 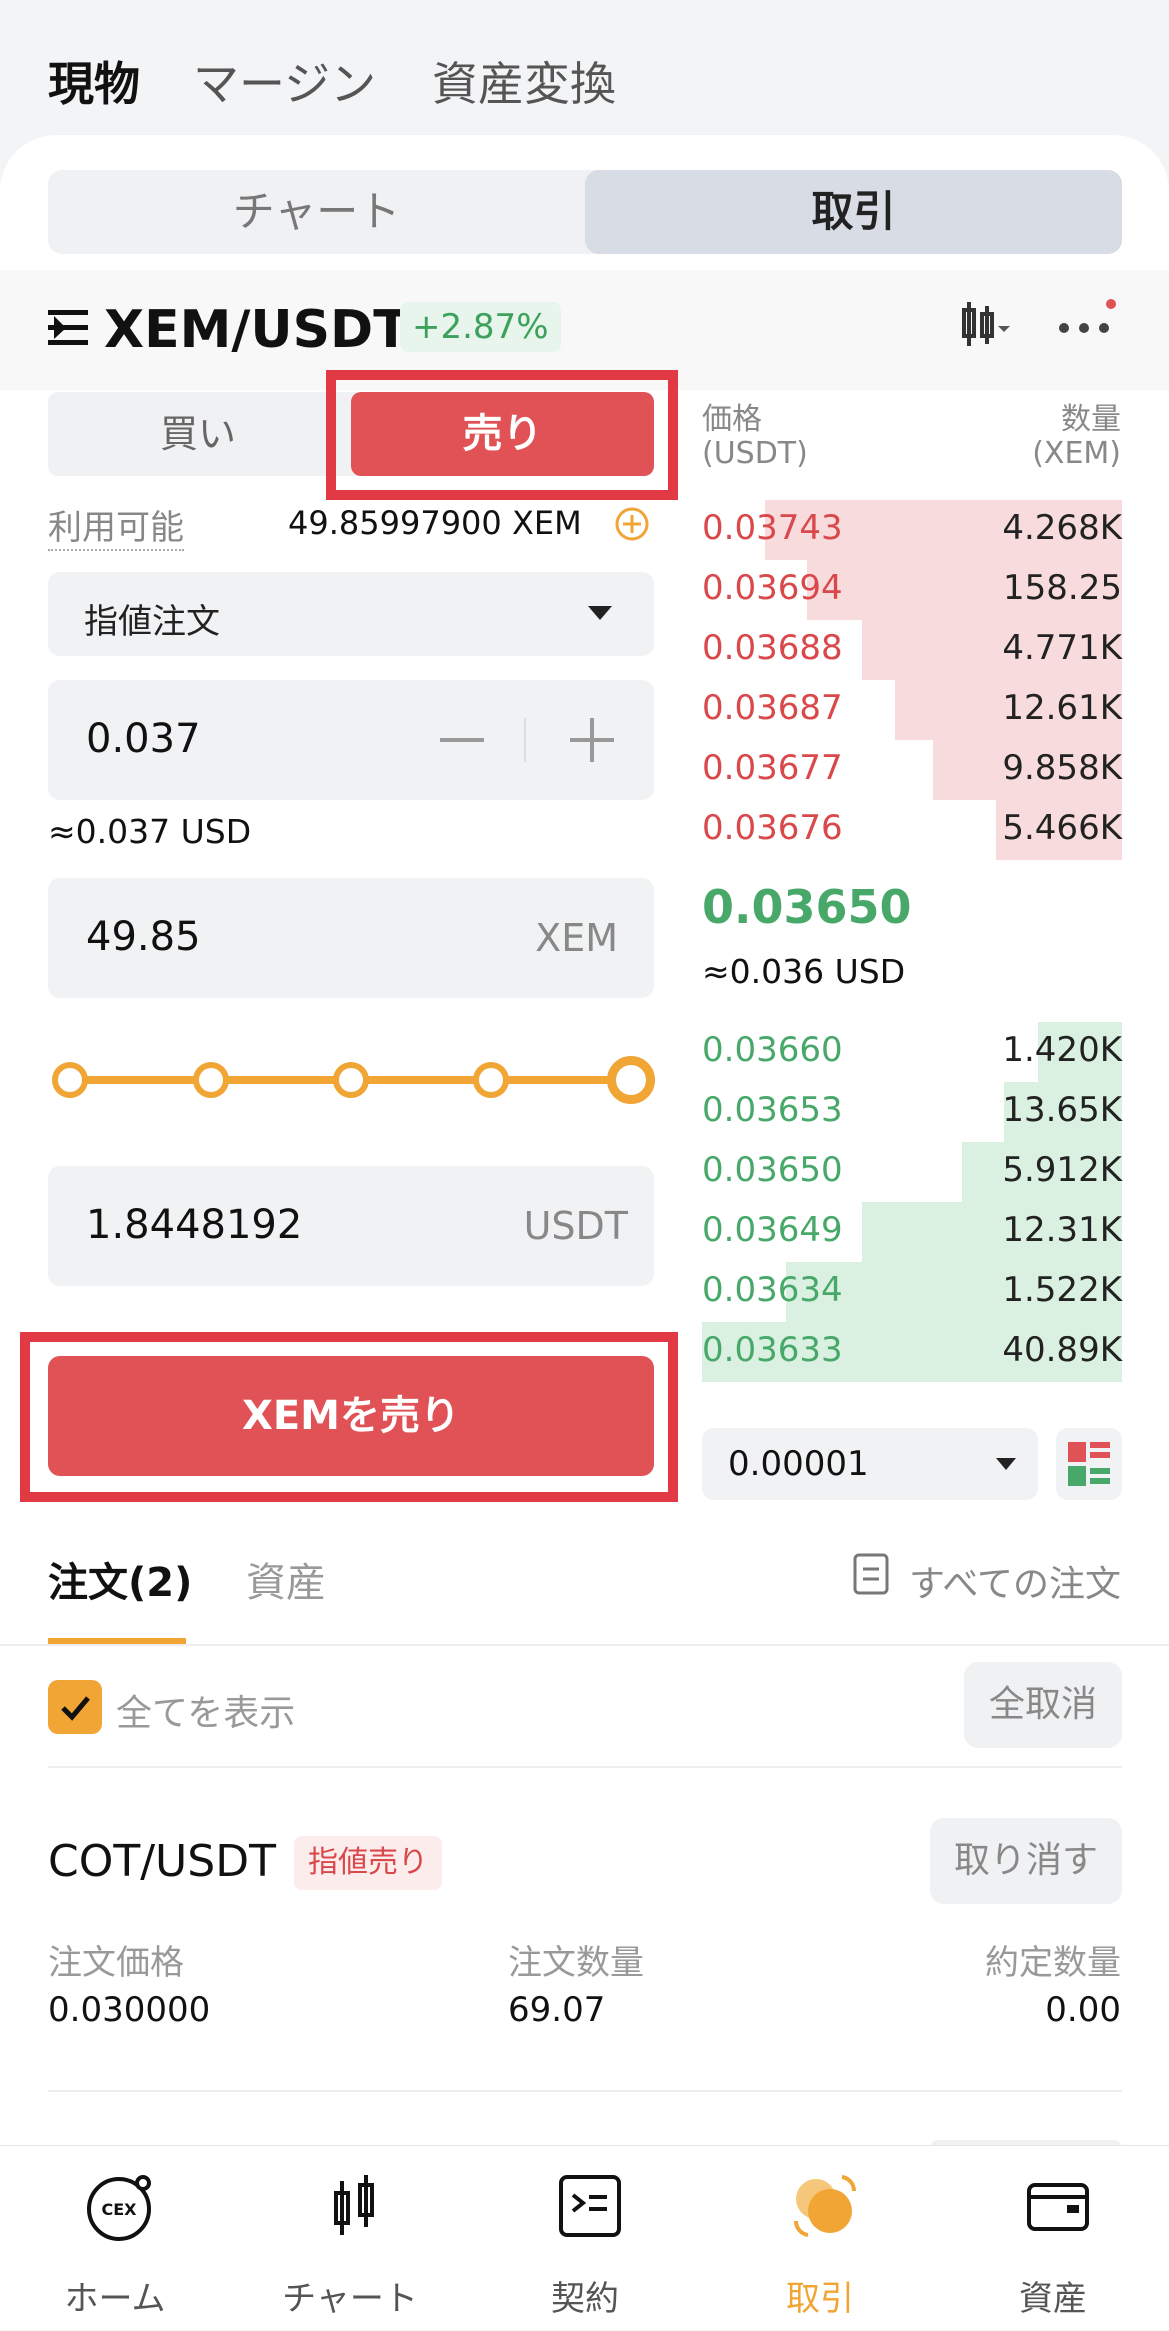 What do you see at coordinates (351, 740) in the screenshot?
I see `price-input: 0.037` at bounding box center [351, 740].